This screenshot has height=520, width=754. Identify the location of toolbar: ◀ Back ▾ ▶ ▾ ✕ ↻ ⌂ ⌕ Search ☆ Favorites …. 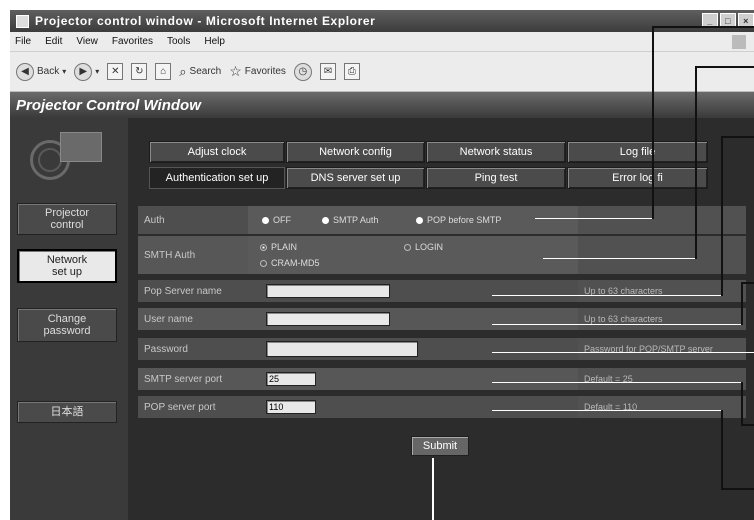
(382, 72).